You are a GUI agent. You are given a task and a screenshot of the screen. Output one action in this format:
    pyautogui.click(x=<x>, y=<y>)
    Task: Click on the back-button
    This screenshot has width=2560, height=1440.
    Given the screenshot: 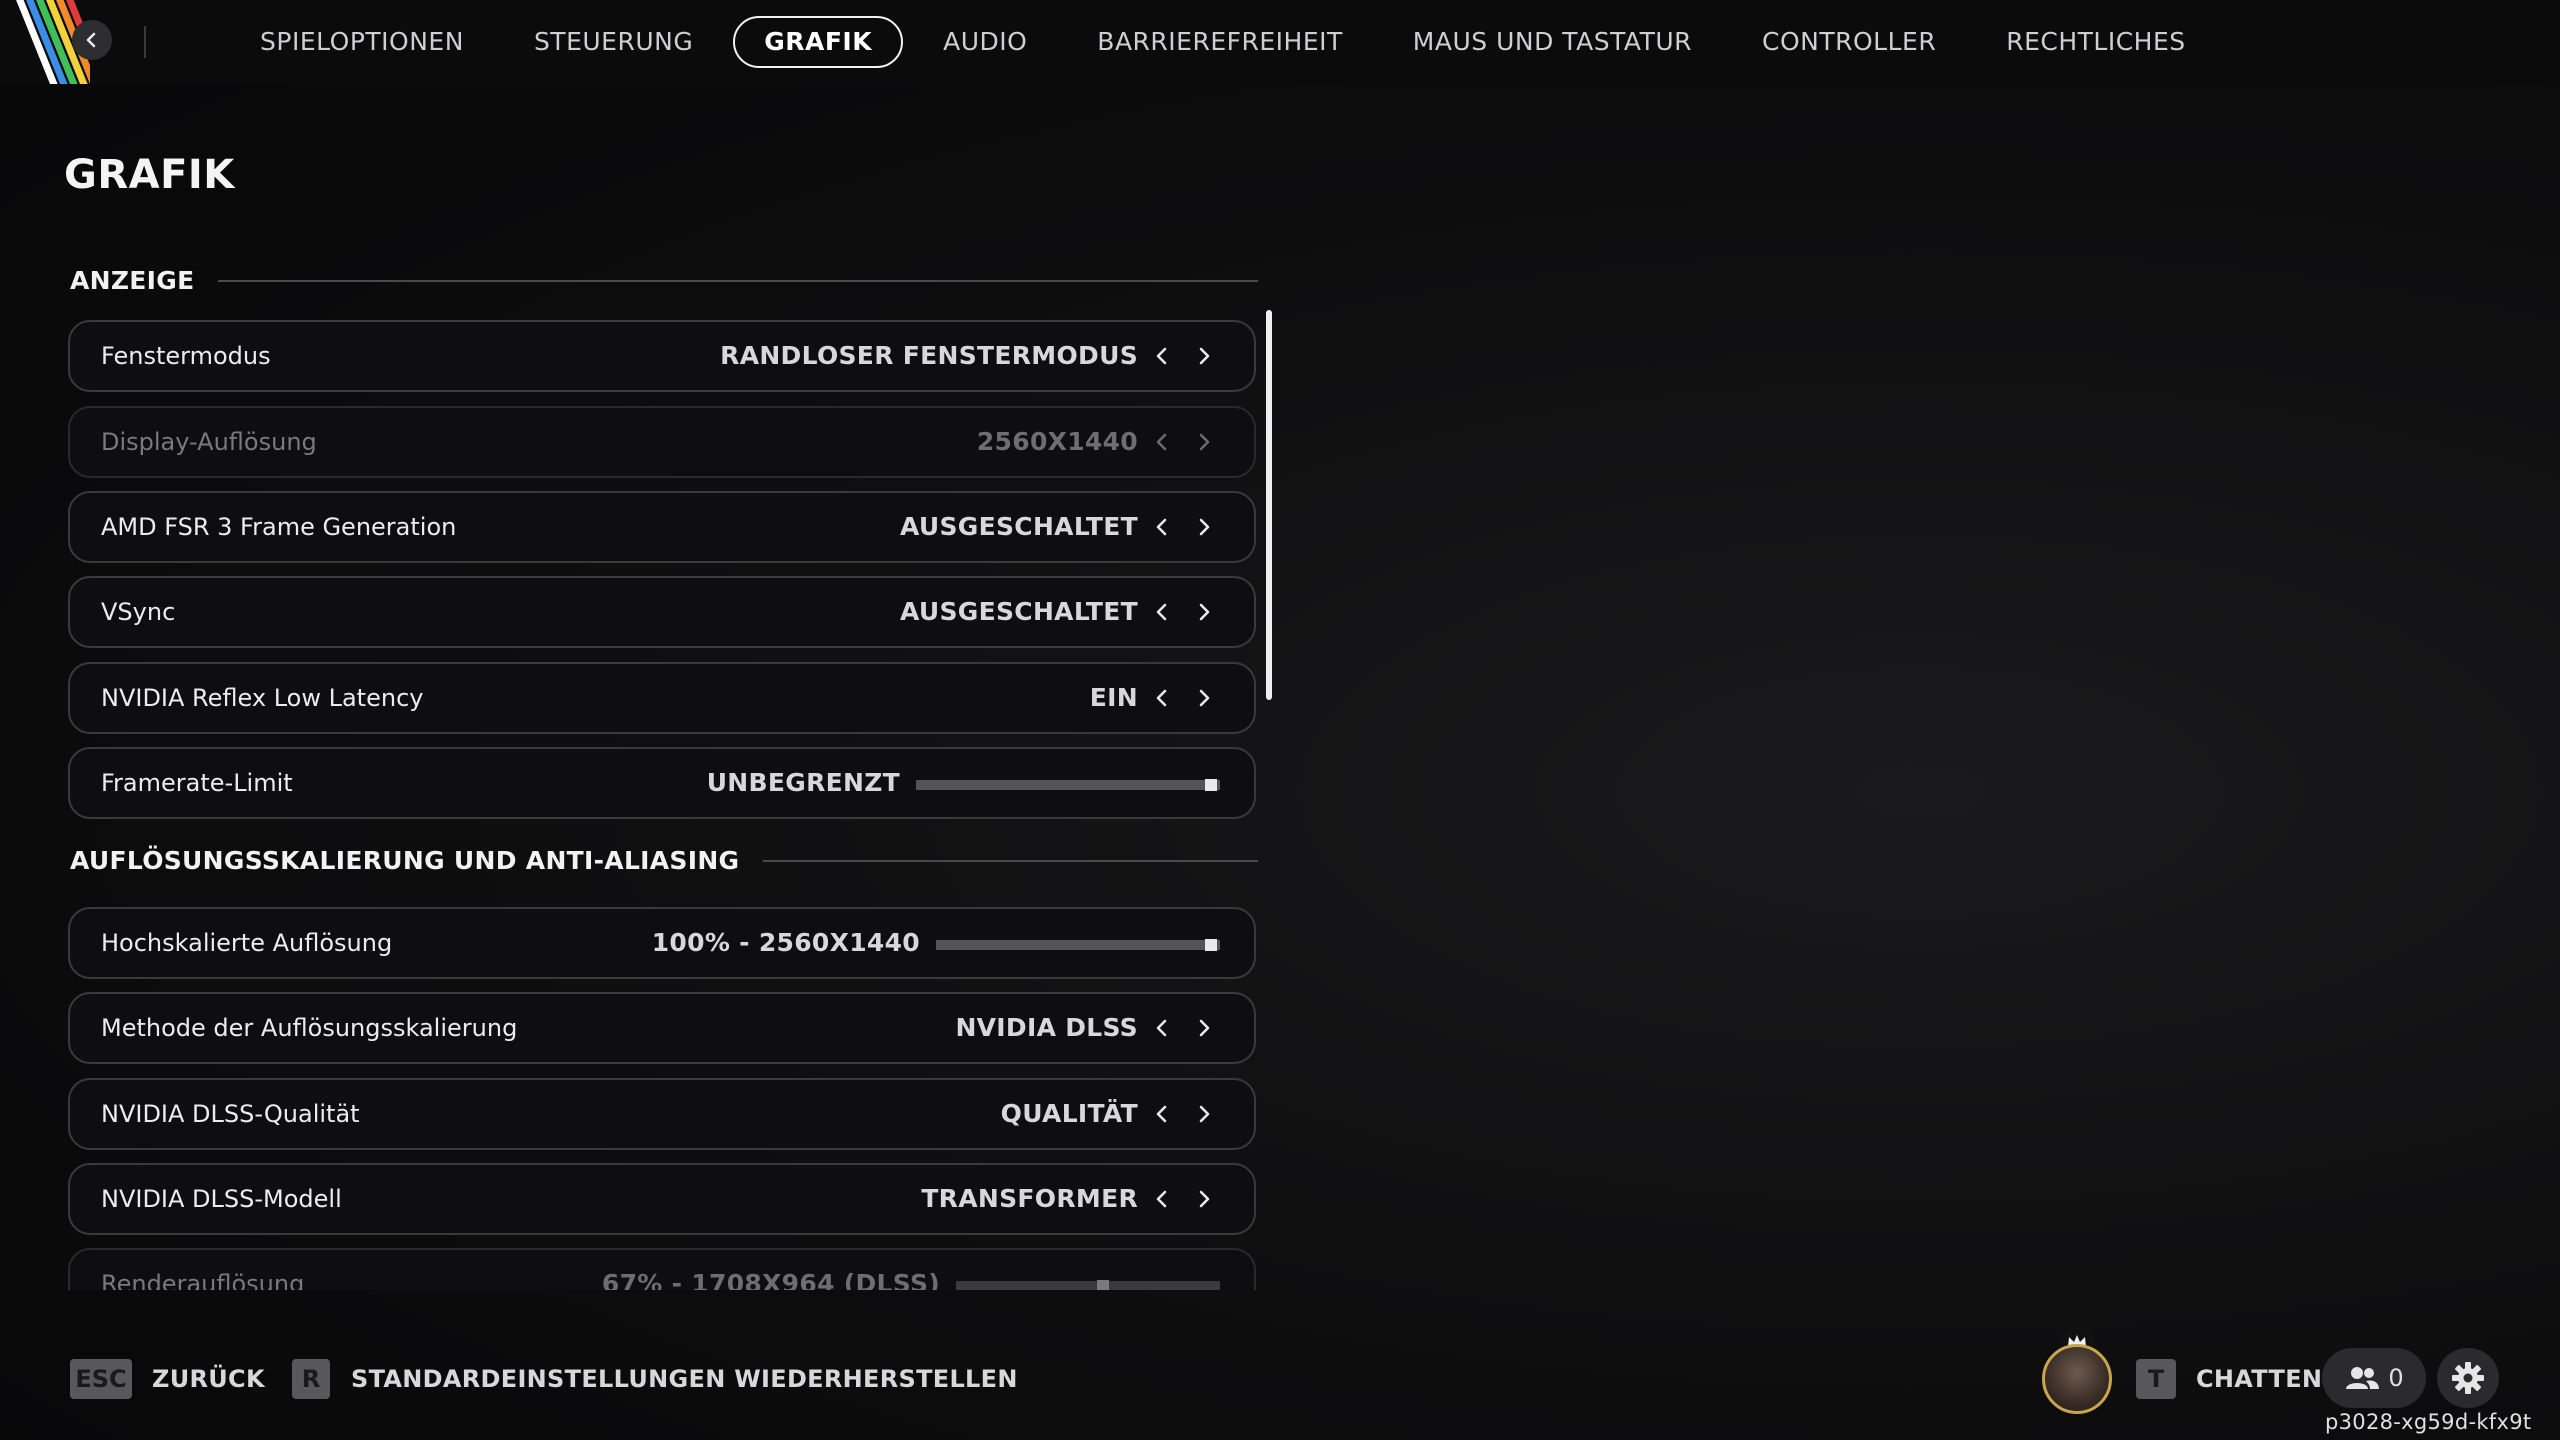 What is the action you would take?
    pyautogui.click(x=92, y=40)
    